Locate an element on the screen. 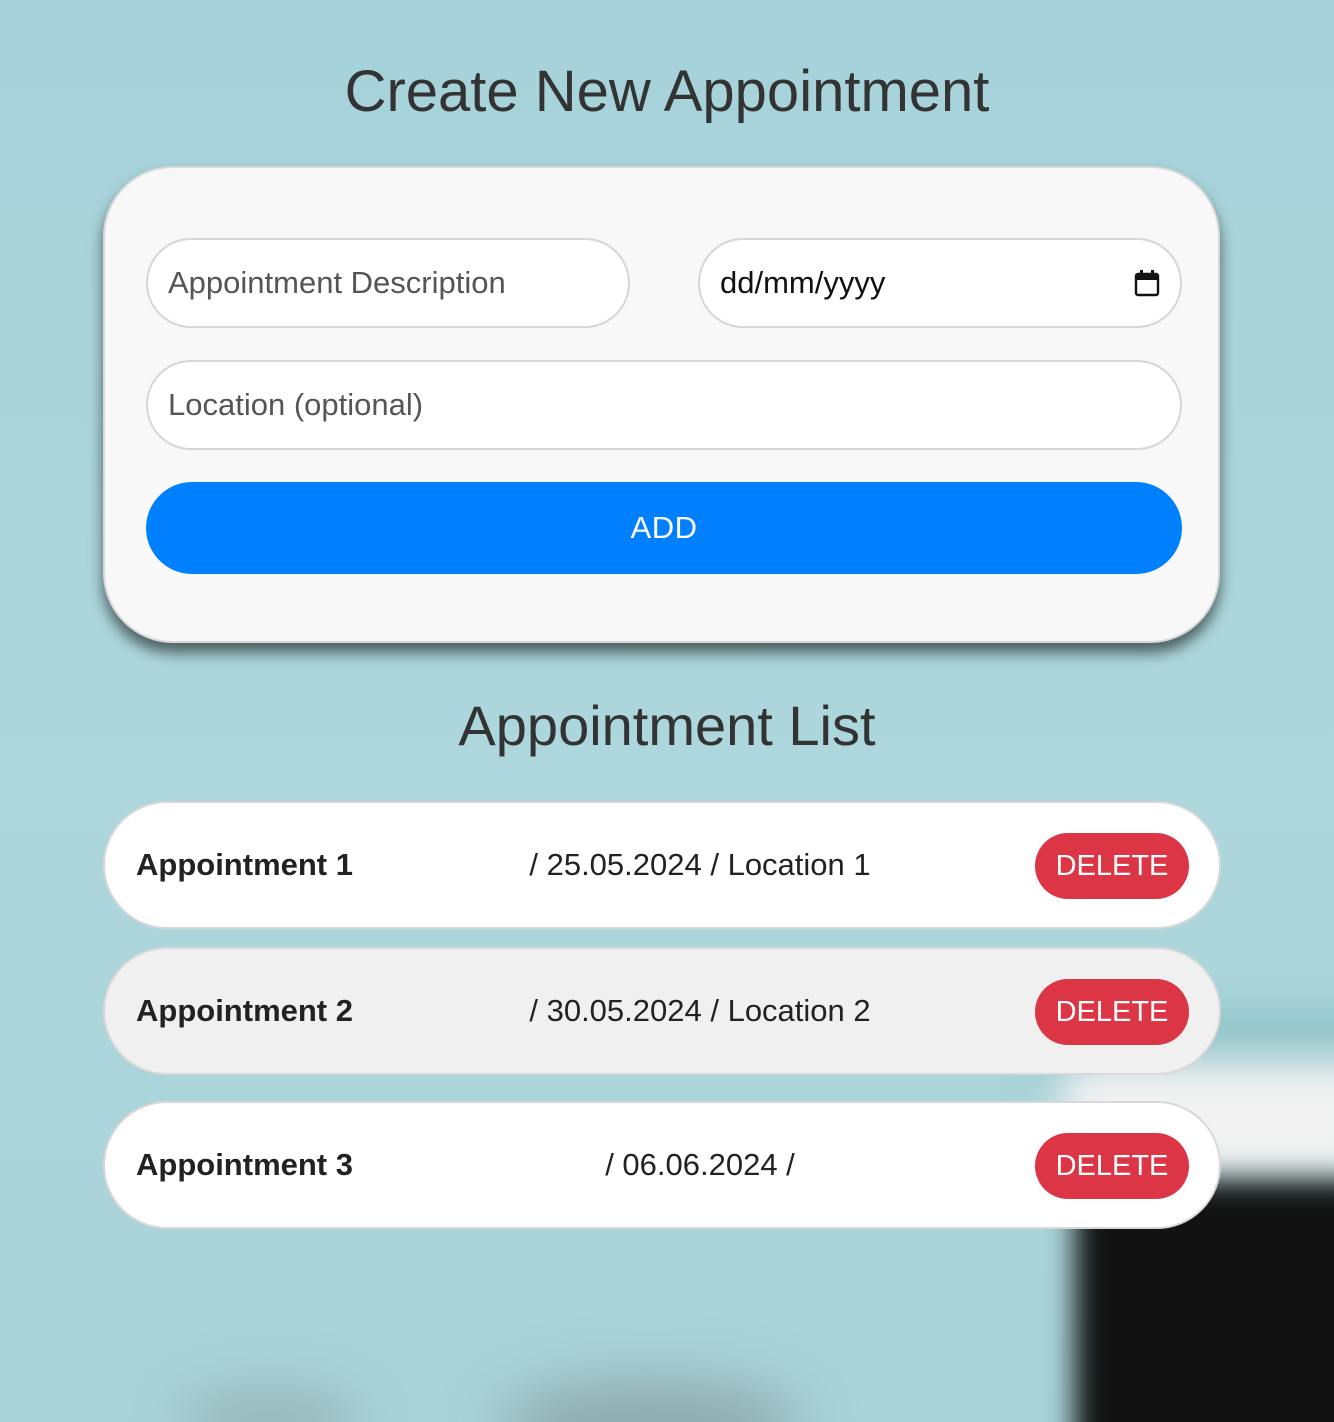 Image resolution: width=1334 pixels, height=1422 pixels. location-input: Location (optional) is located at coordinates (664, 405).